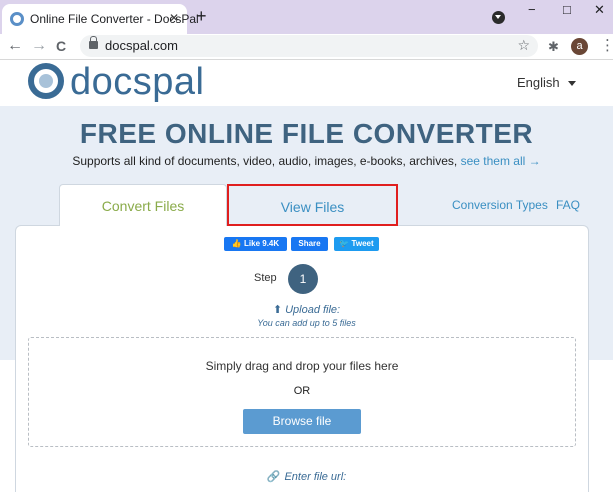 This screenshot has width=613, height=492. What do you see at coordinates (265, 278) in the screenshot?
I see `step-label: Step` at bounding box center [265, 278].